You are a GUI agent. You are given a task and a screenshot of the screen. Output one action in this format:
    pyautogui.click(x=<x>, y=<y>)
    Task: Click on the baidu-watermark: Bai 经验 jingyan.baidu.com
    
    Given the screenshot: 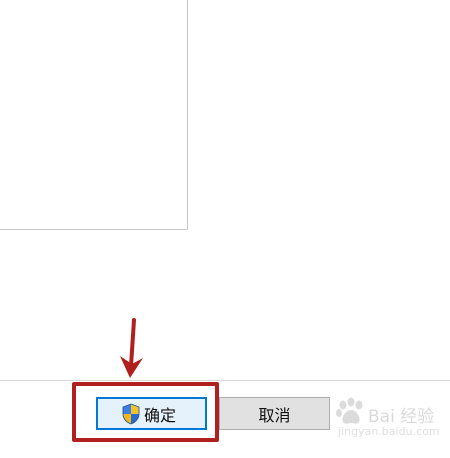 What is the action you would take?
    pyautogui.click(x=387, y=422)
    